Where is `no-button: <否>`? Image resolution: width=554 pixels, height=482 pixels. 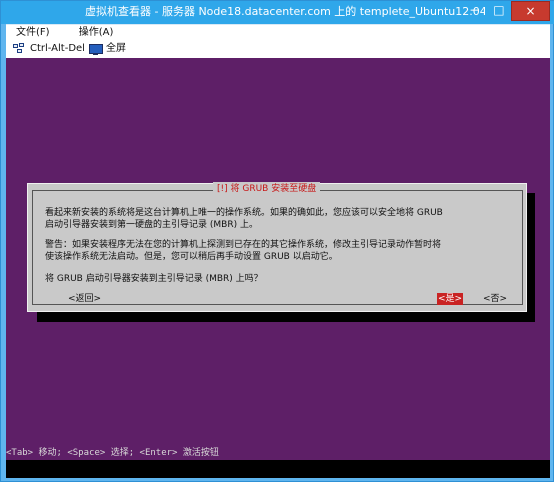
no-button: <否> is located at coordinates (495, 299).